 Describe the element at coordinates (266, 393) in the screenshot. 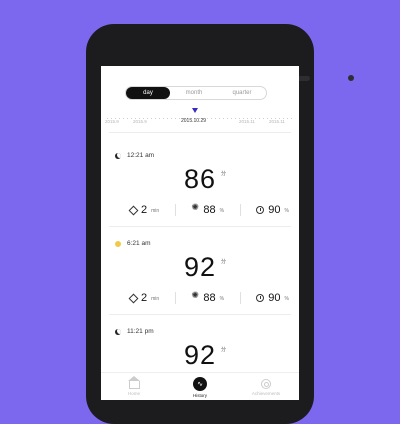

I see `nav-label: Achievements` at that location.